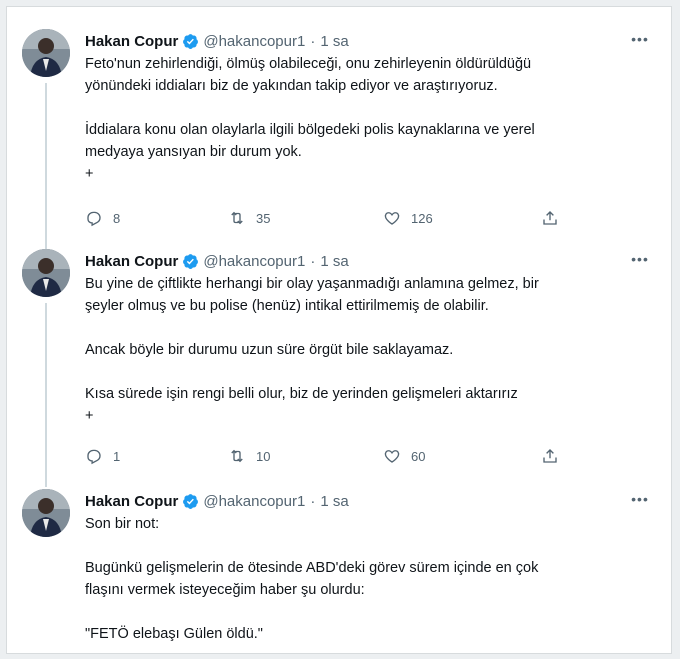 Image resolution: width=680 pixels, height=659 pixels. Describe the element at coordinates (193, 152) in the screenshot. I see `tweet-line: medyaya yansıyan bir durum yok.` at that location.